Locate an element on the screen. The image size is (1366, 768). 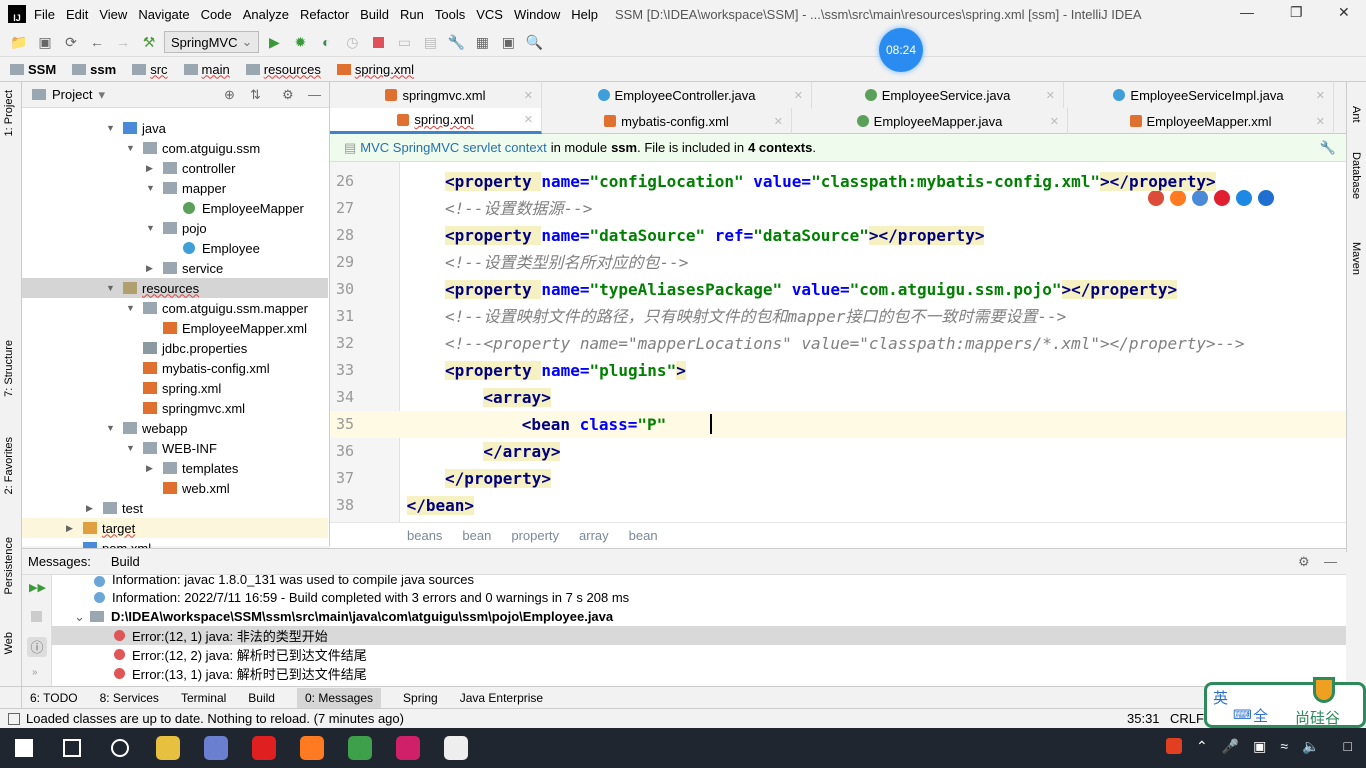
menu-vcs: VCS is located at coordinates (489, 14).